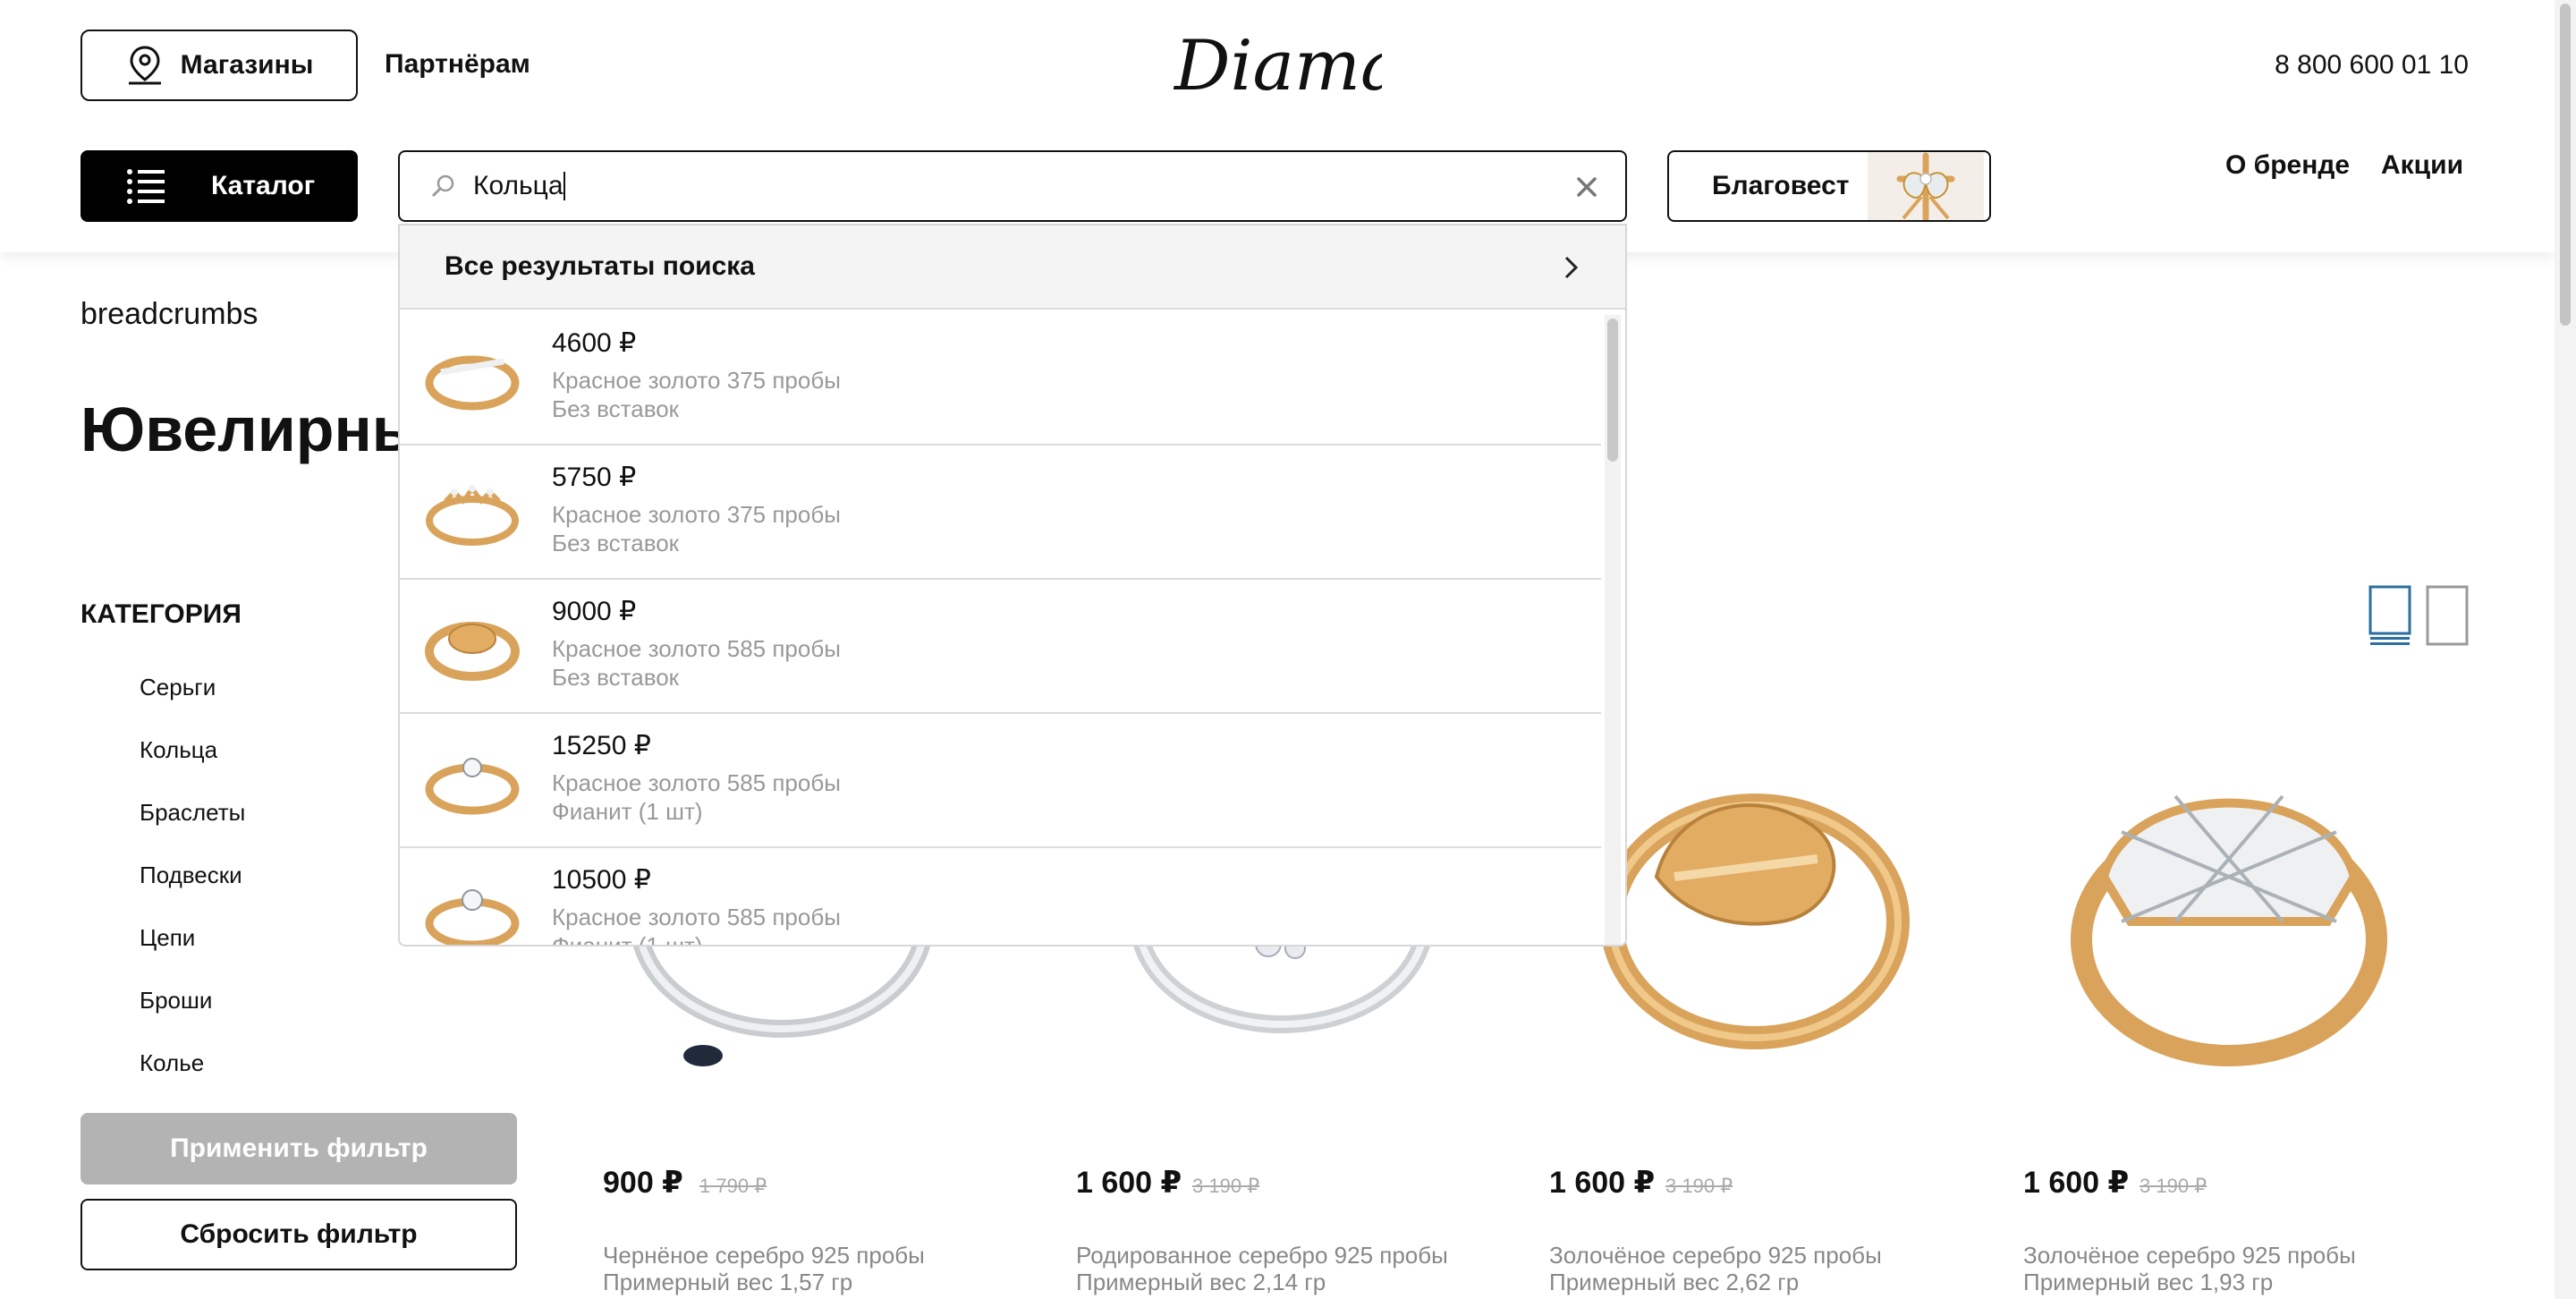 This screenshot has height=1299, width=2576. What do you see at coordinates (2390, 615) in the screenshot?
I see `grid-view-icon` at bounding box center [2390, 615].